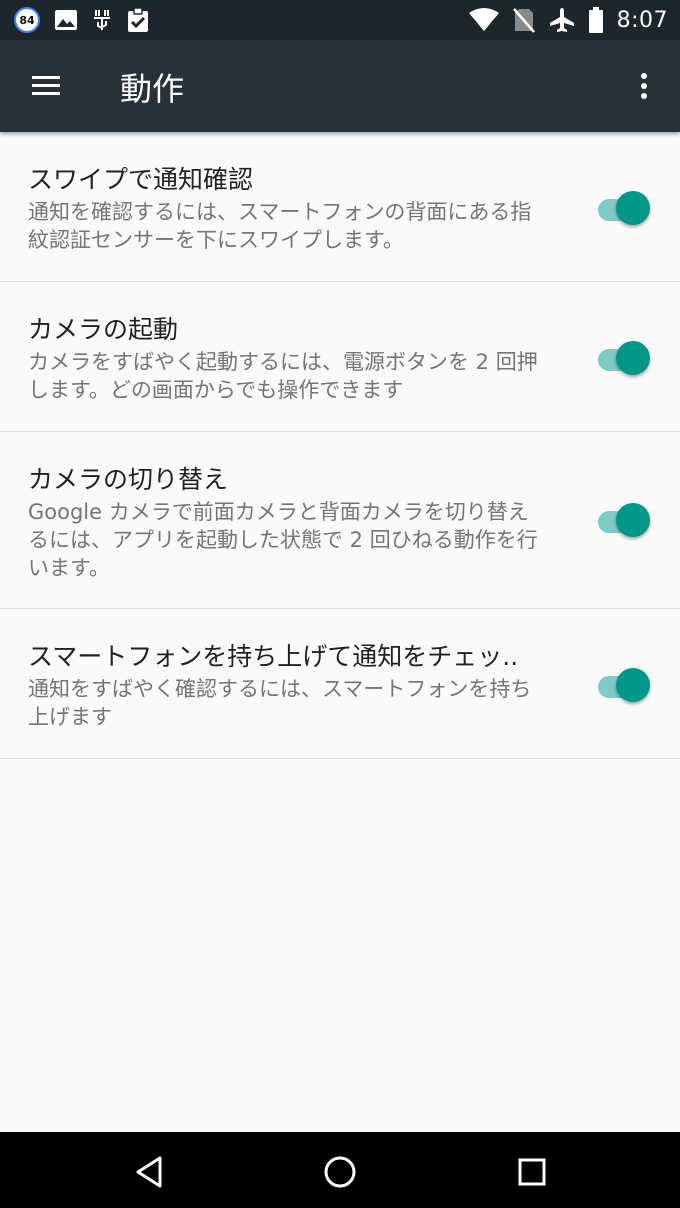  What do you see at coordinates (340, 20) in the screenshot?
I see `status-bar: 84 8:07` at bounding box center [340, 20].